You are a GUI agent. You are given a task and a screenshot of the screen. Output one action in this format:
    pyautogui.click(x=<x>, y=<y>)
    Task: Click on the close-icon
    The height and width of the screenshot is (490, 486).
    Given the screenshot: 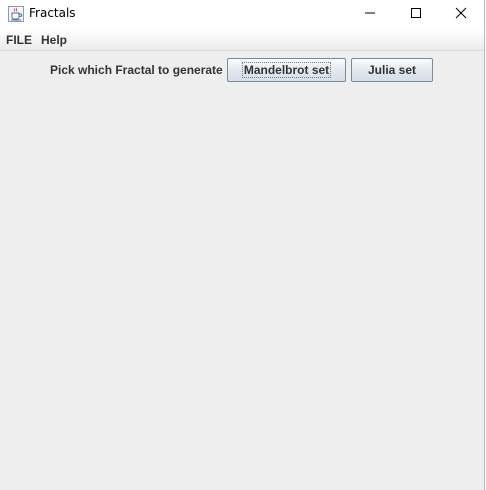 What is the action you would take?
    pyautogui.click(x=461, y=15)
    